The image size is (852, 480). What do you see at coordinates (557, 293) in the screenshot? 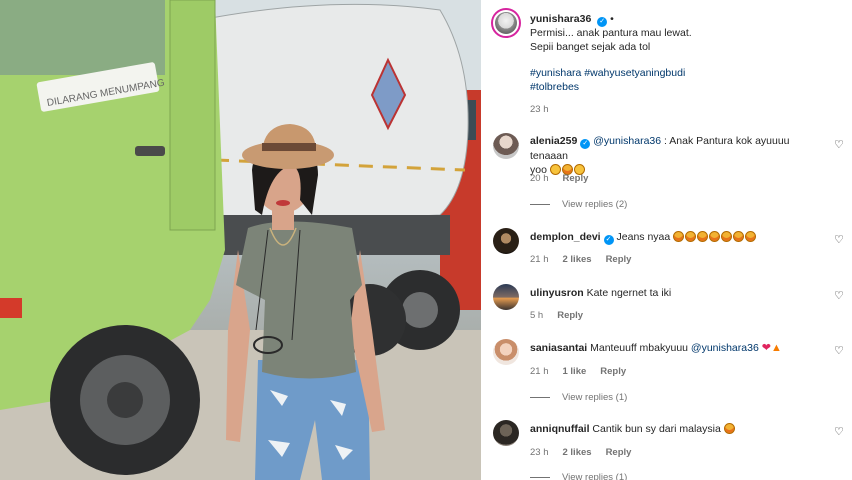
I see `comment-username: ulinyusron` at bounding box center [557, 293].